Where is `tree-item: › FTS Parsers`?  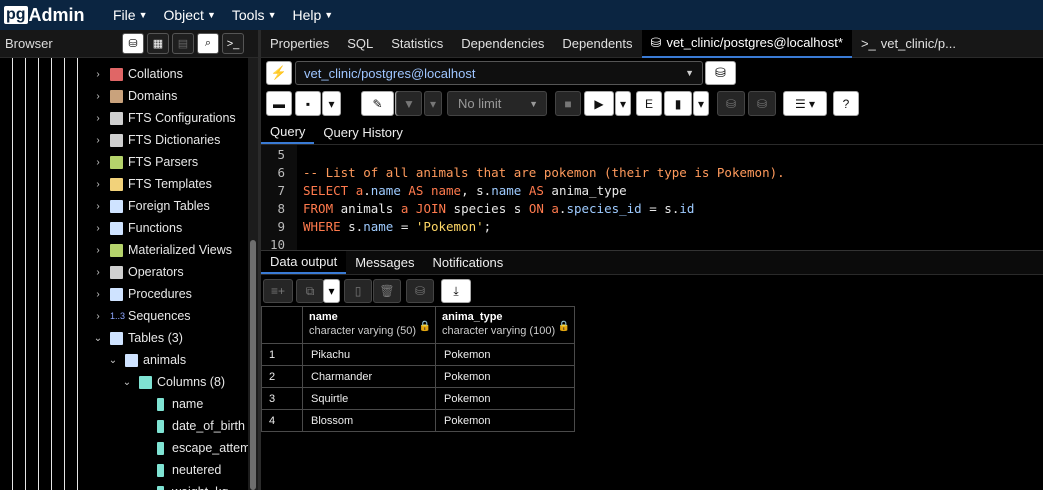 tree-item: › FTS Parsers is located at coordinates (145, 162).